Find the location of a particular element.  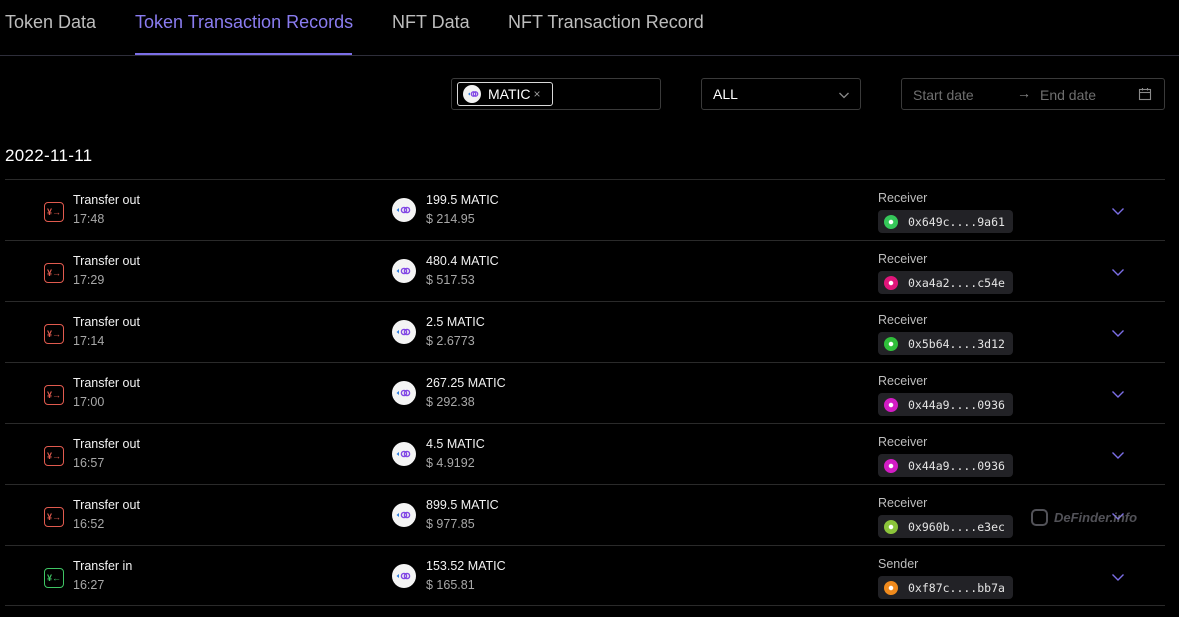

arrow-right-icon: → is located at coordinates (1024, 93).